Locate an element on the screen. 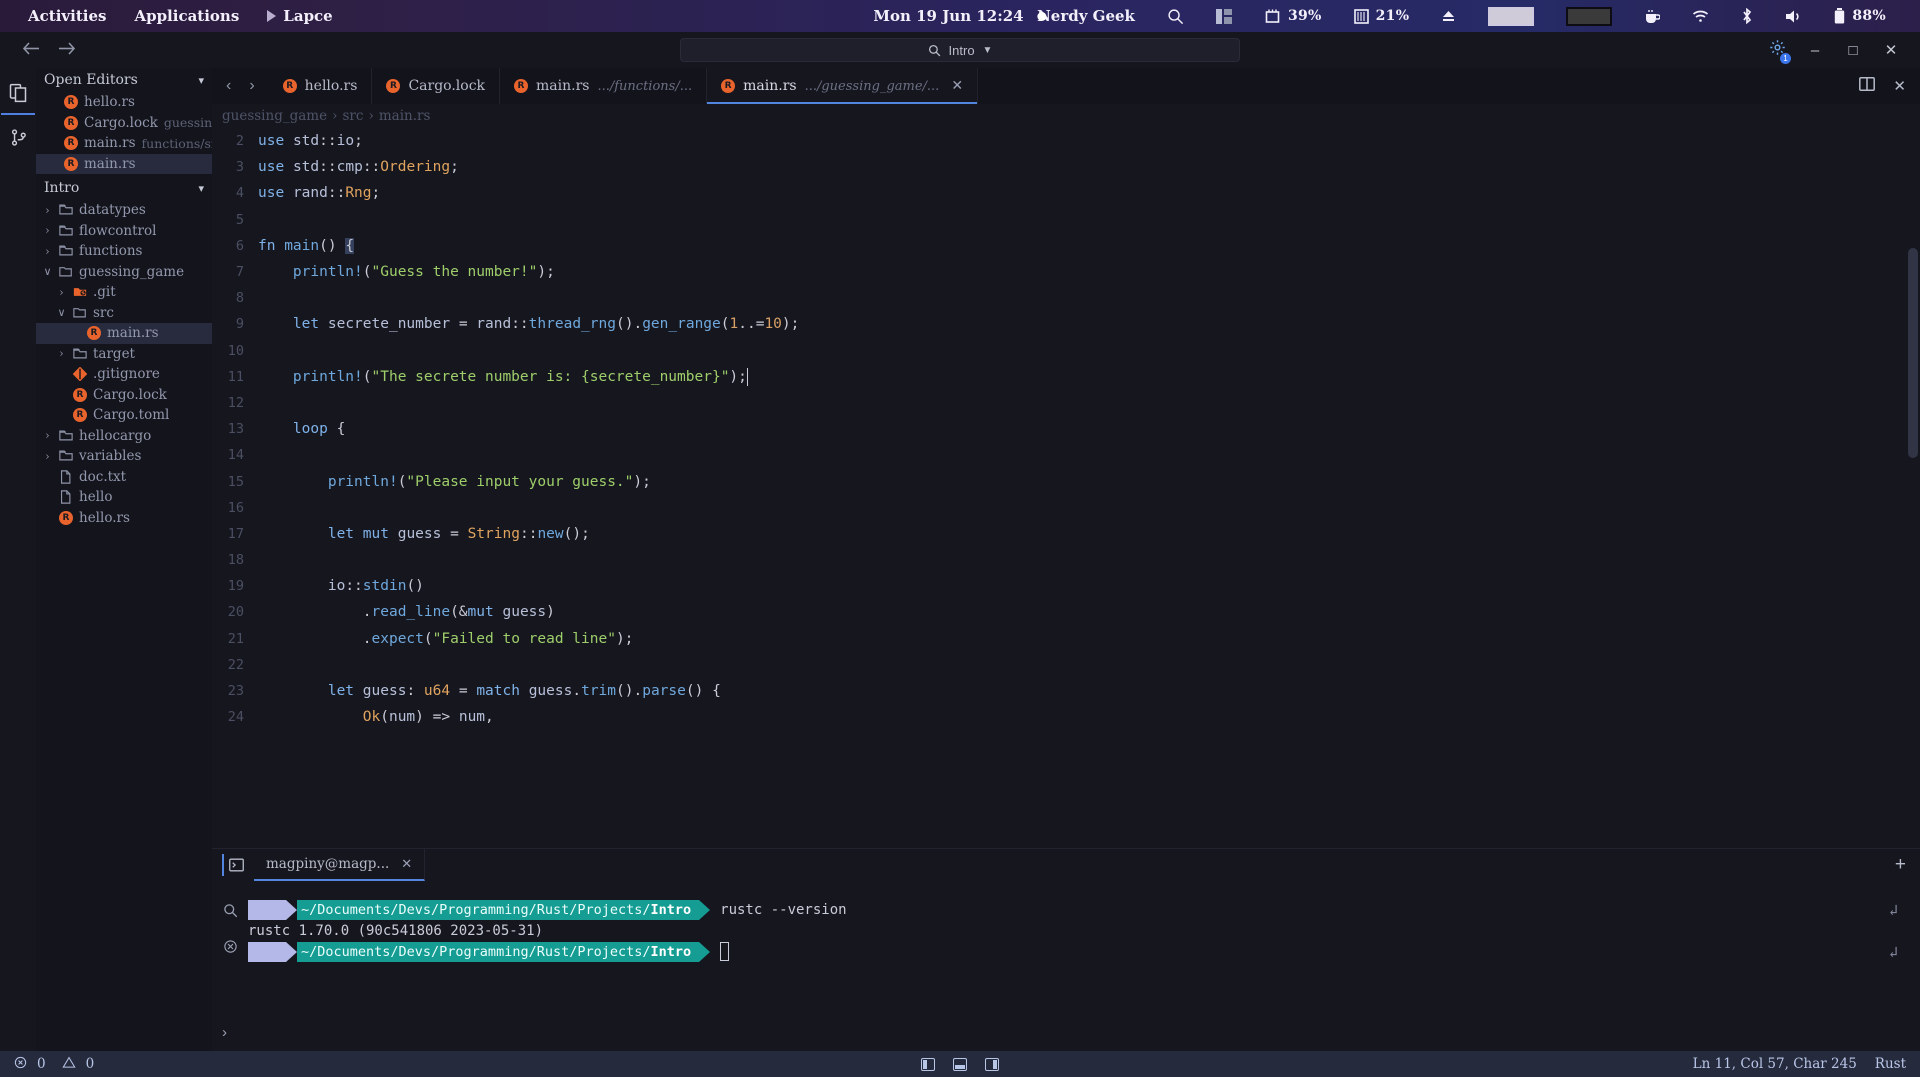  clear-icon is located at coordinates (230, 949).